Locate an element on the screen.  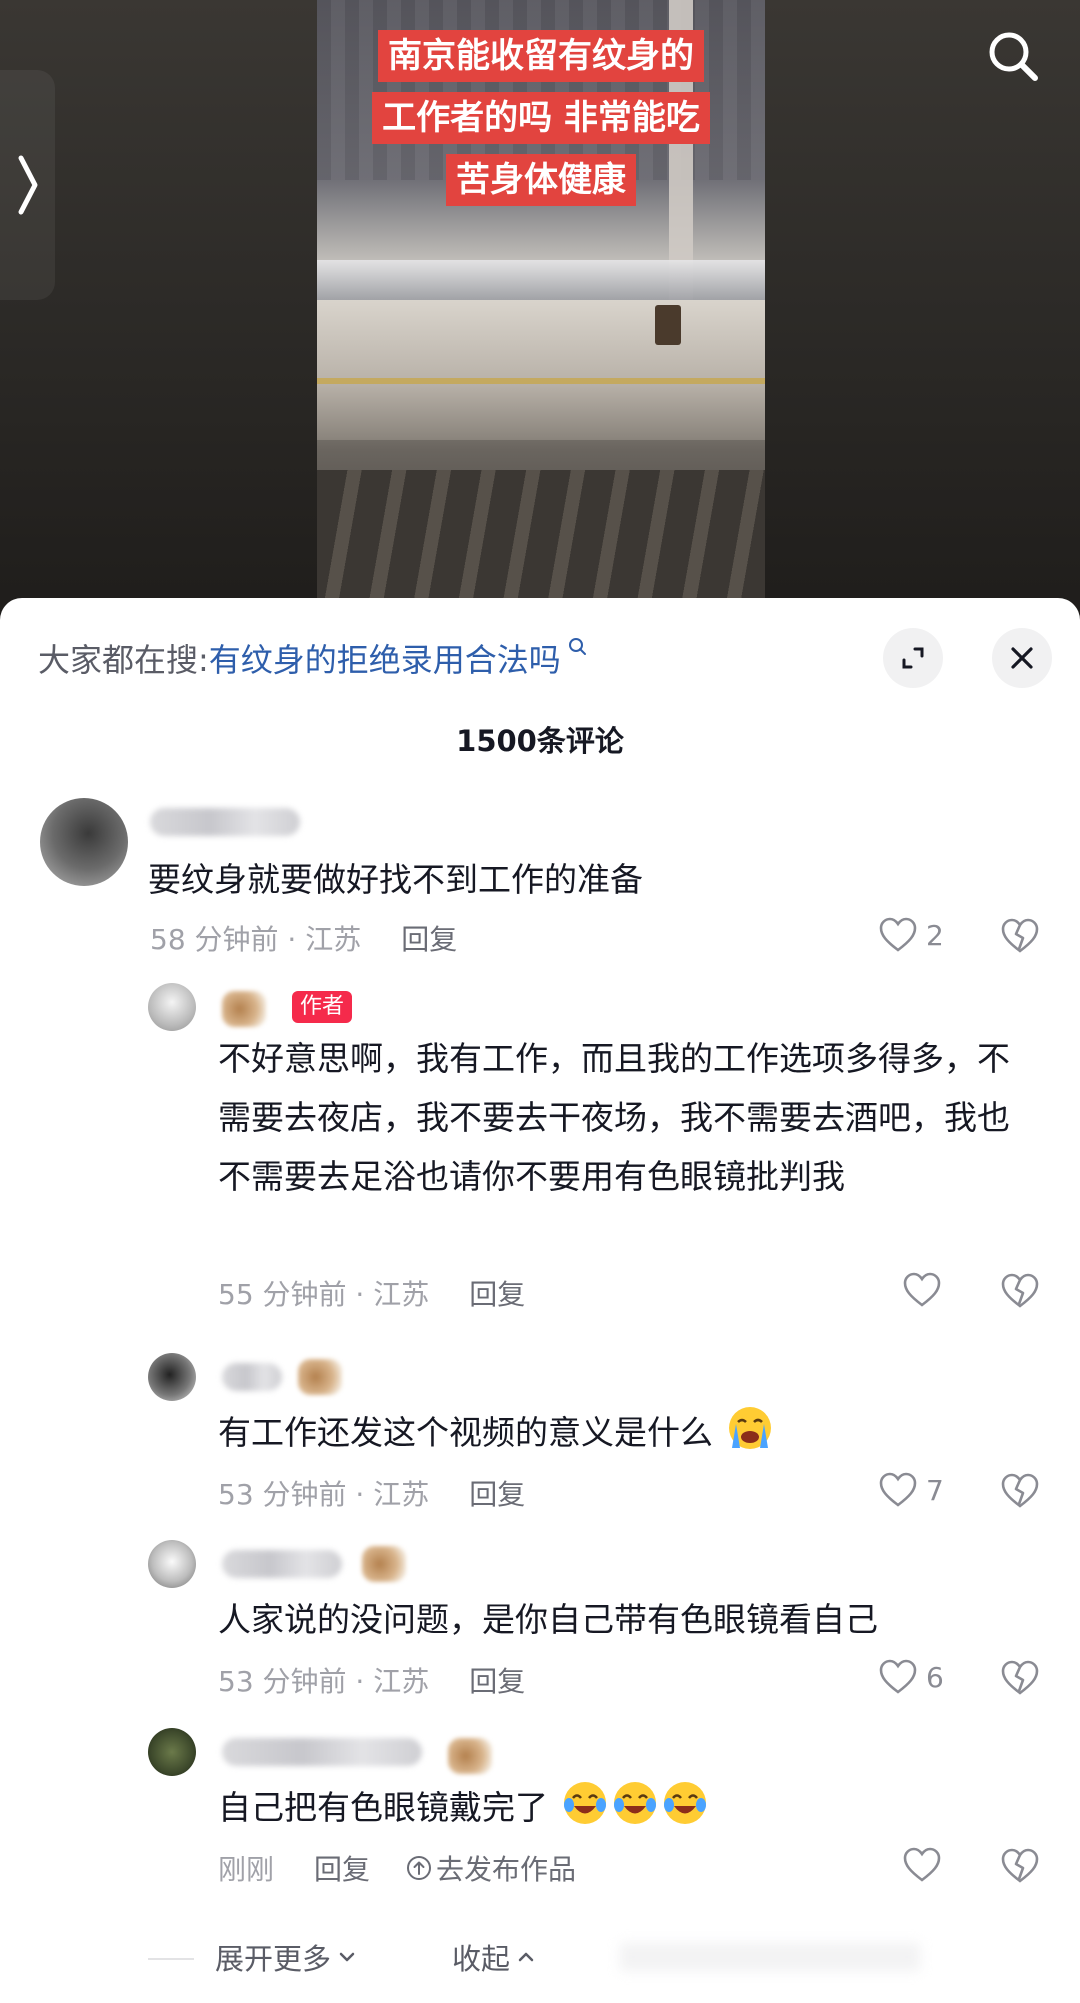
comment-meta: 刚刚 回复 去发布作品 is located at coordinates (397, 1868).